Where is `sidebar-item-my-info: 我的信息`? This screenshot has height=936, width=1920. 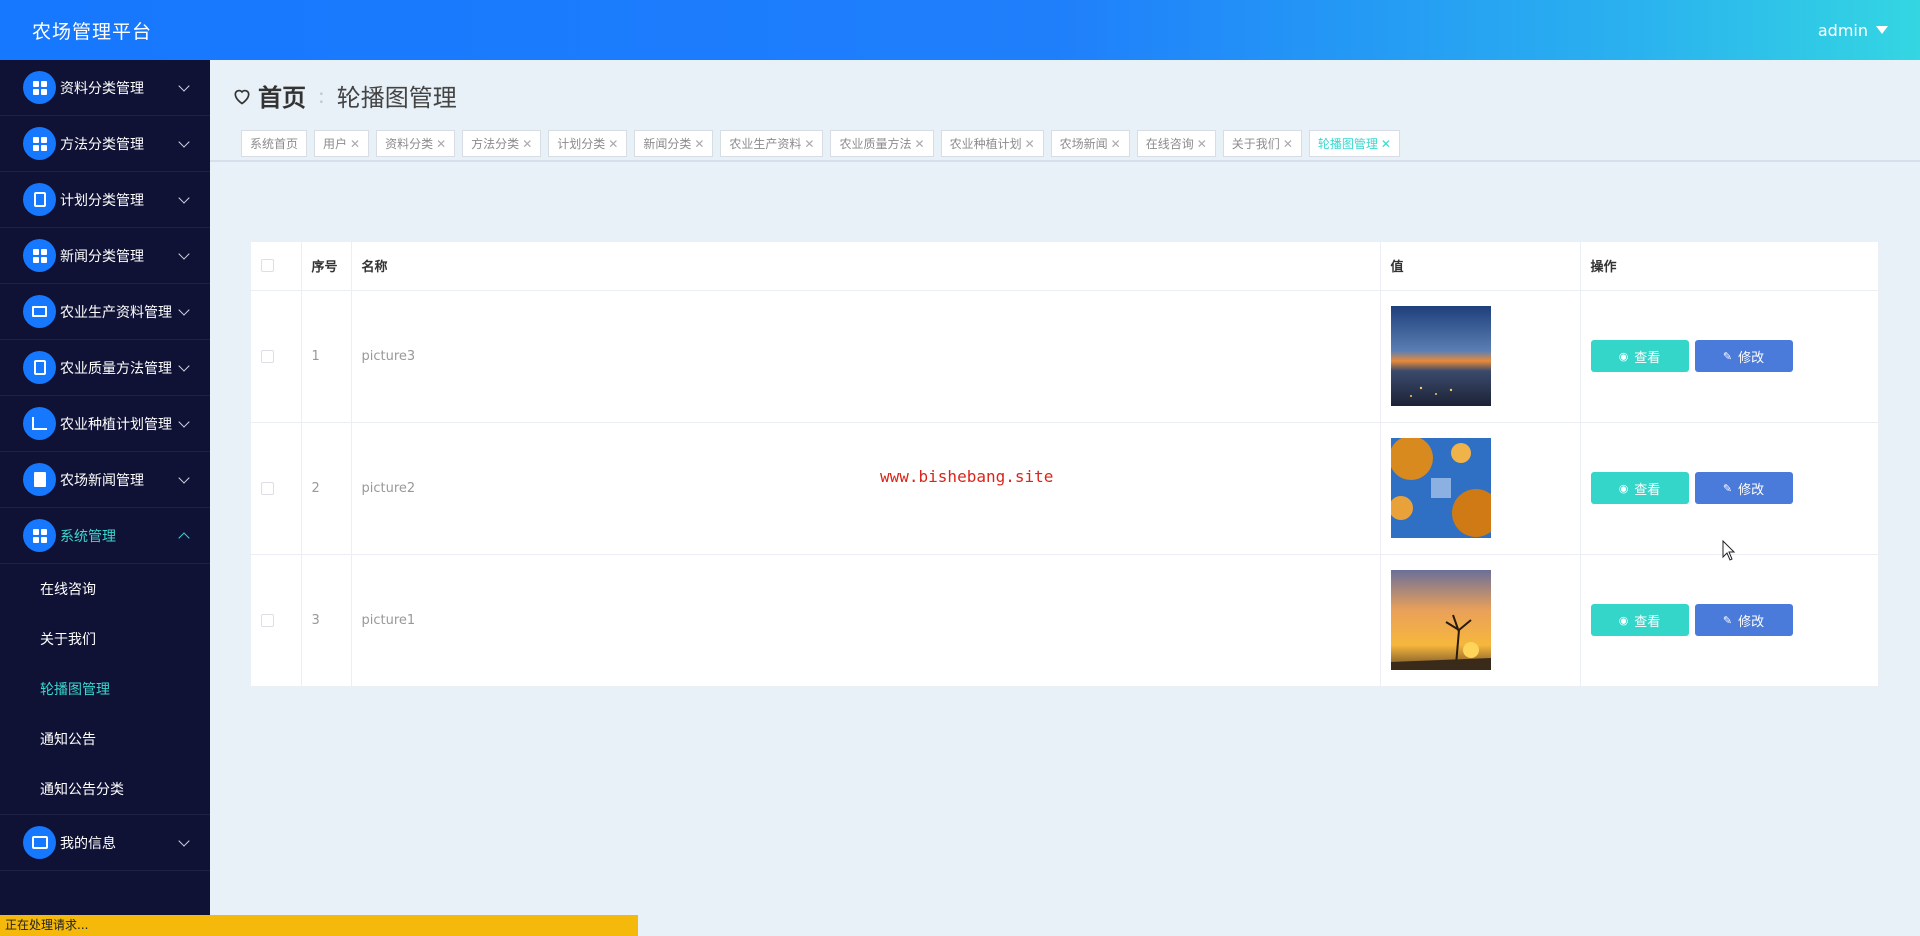
sidebar-item-my-info: 我的信息 is located at coordinates (105, 843).